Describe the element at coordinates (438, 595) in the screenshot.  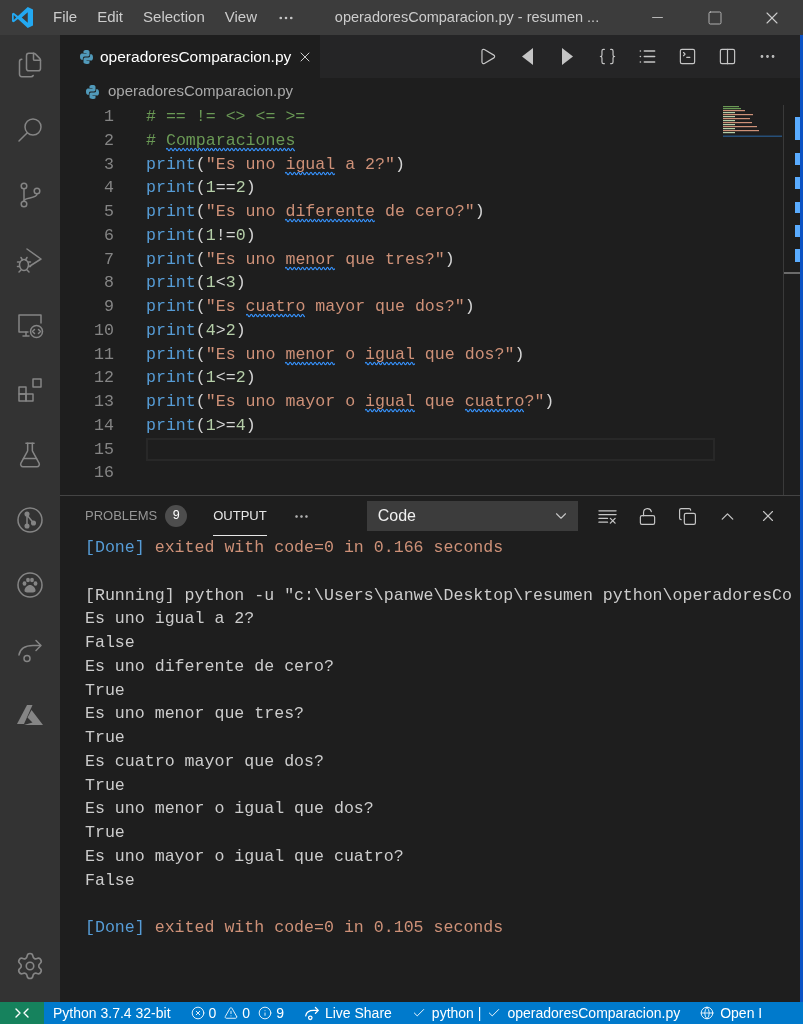
I see `output-line: [Running] python -u "c:\Users\panwe\Desktop\resumen python\operadoresCo` at that location.